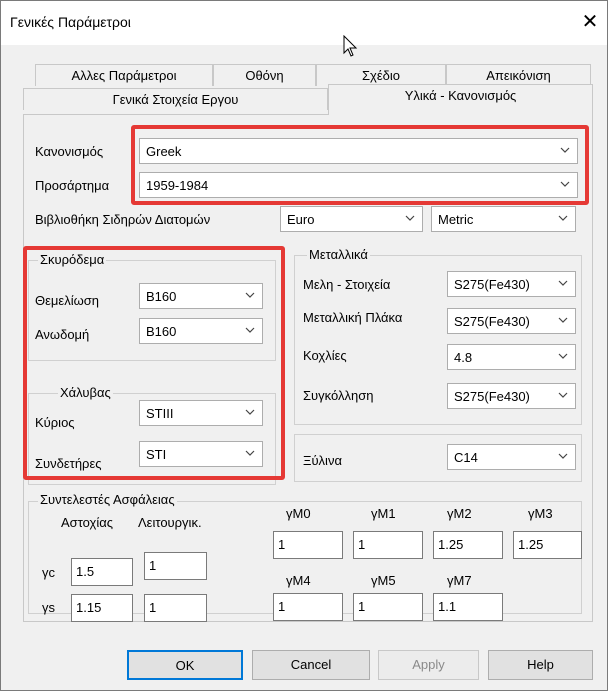  Describe the element at coordinates (123, 219) in the screenshot. I see `steel-library-label: Βιβλιοθήκη Σιδηρών Διατομών` at that location.